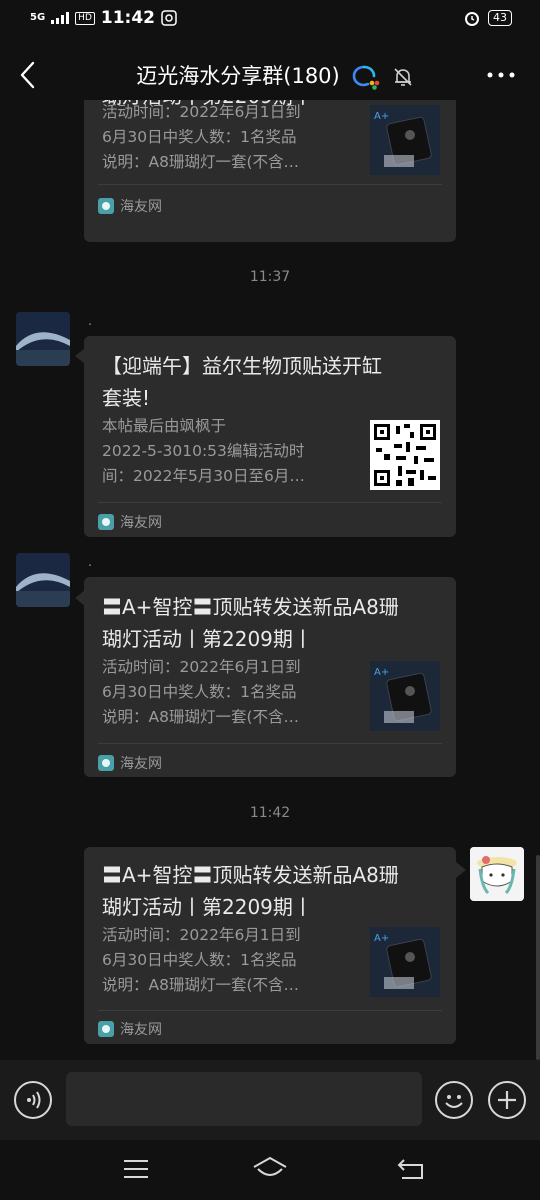 This screenshot has height=1200, width=540. What do you see at coordinates (497, 874) in the screenshot?
I see `self-avatar` at bounding box center [497, 874].